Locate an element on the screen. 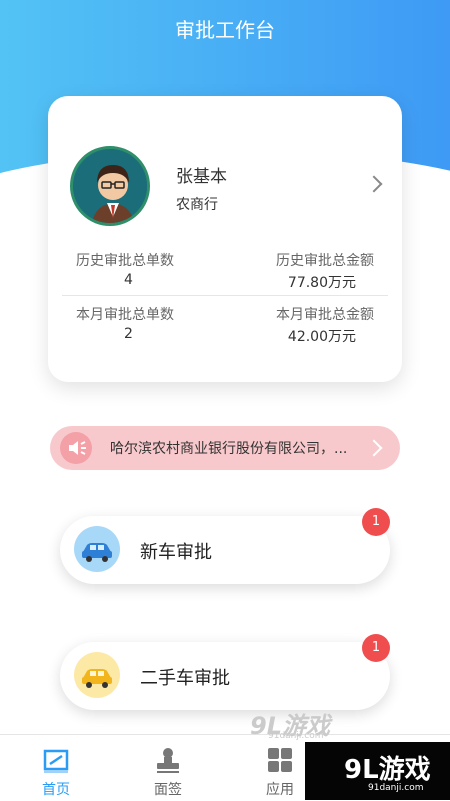  watermark-logo: 9L游戏 is located at coordinates (387, 770).